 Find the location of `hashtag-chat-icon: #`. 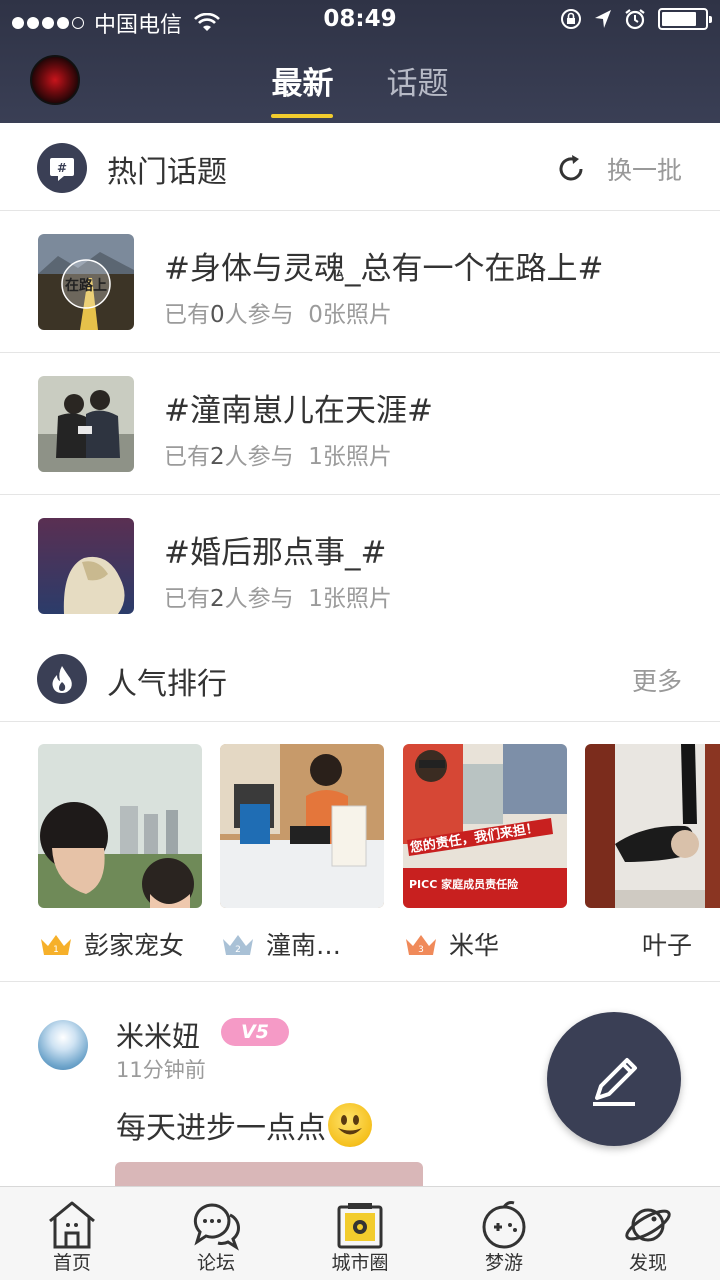

hashtag-chat-icon: # is located at coordinates (62, 168).